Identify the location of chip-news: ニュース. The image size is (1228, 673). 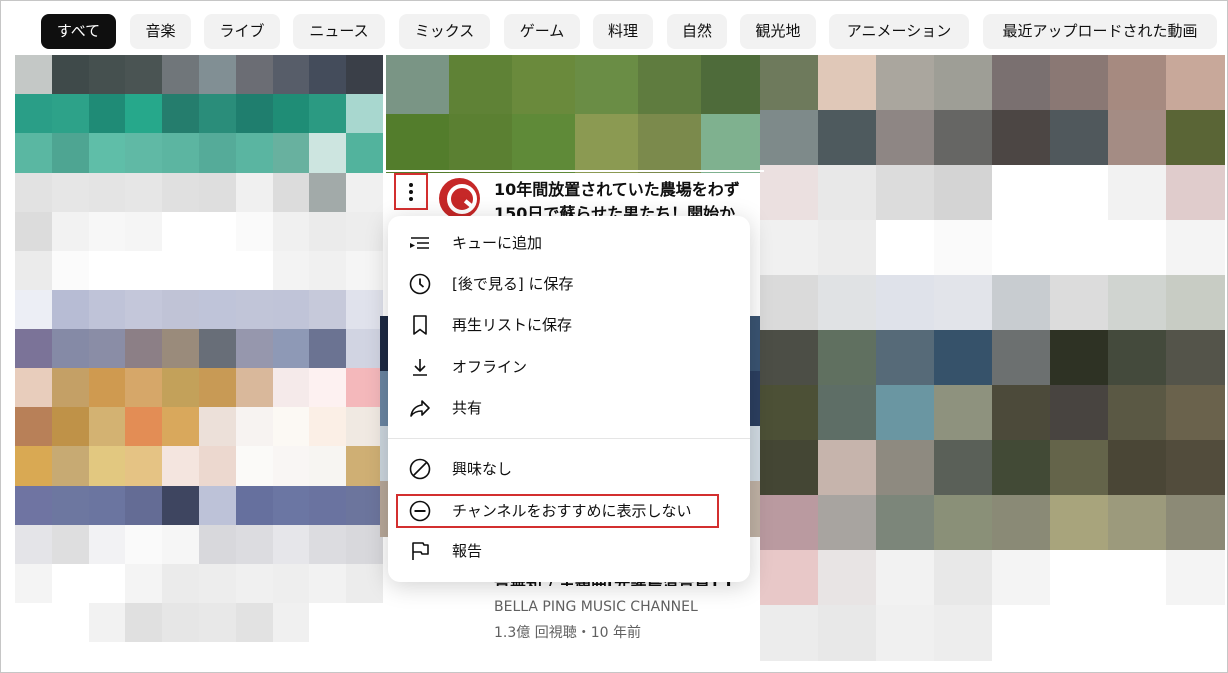
(339, 31).